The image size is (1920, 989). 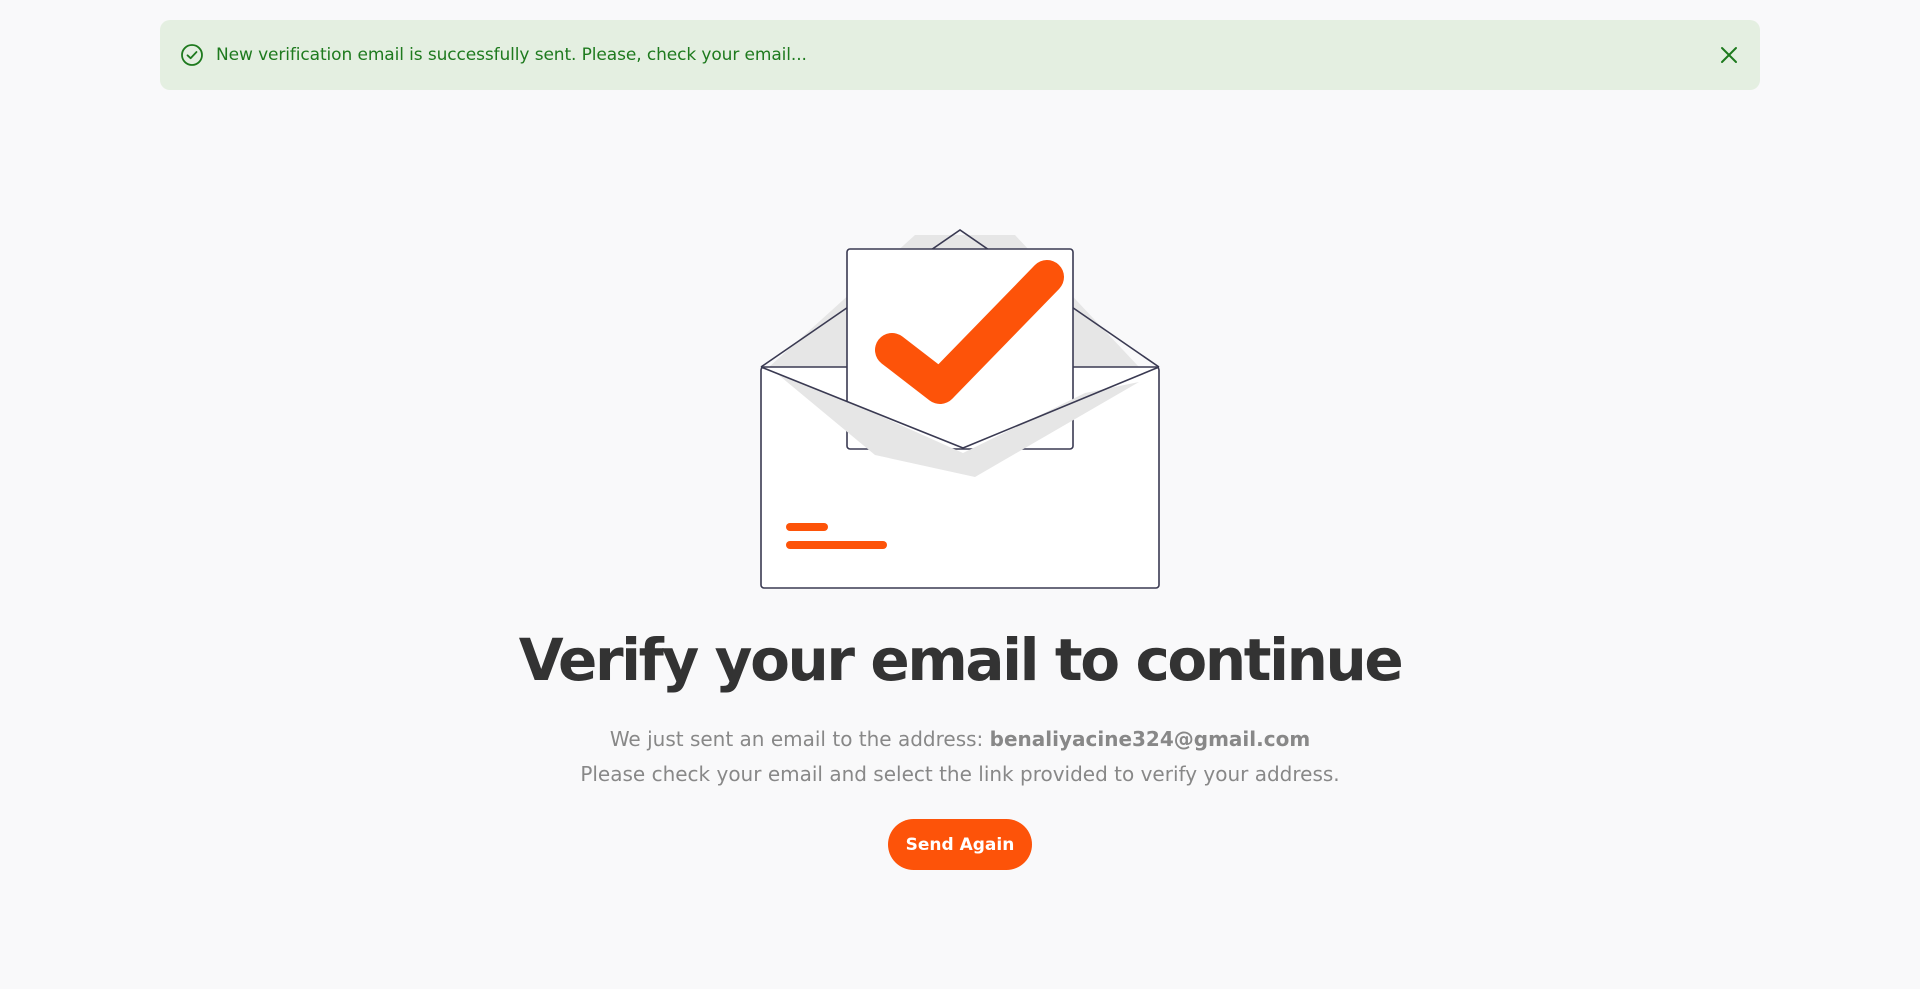 I want to click on envelope-check-icon, so click(x=960, y=408).